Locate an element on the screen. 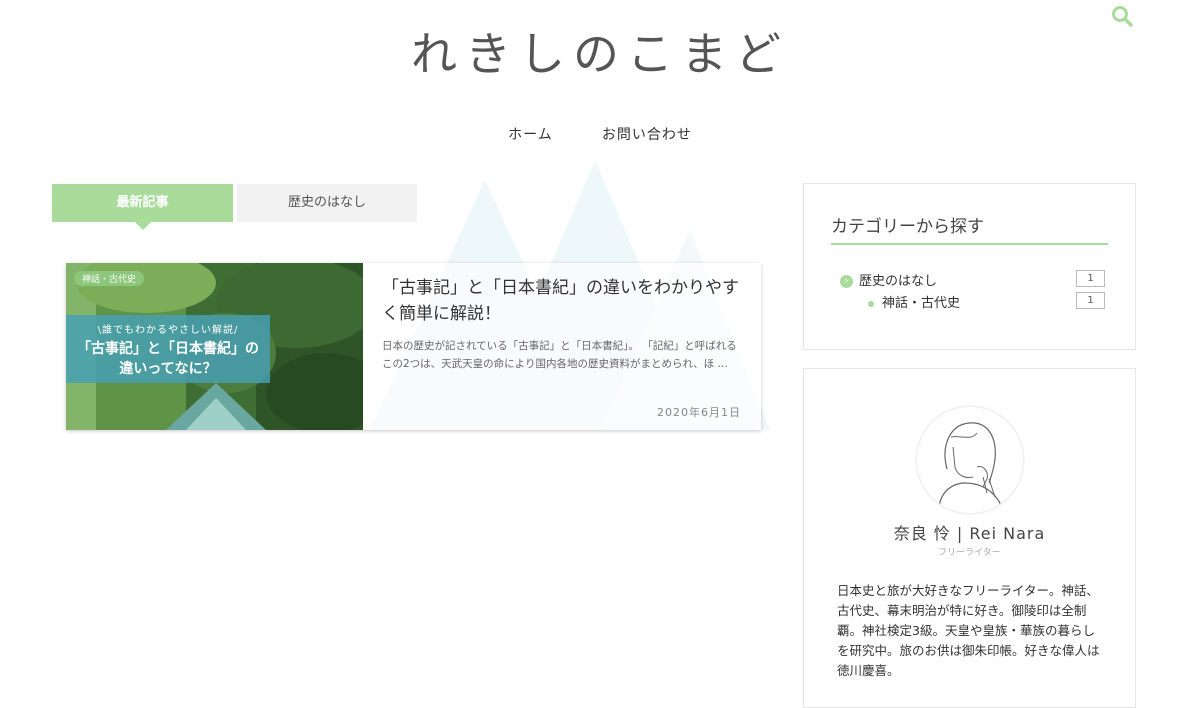 The image size is (1200, 708). site-title: れきしのこまど is located at coordinates (600, 51).